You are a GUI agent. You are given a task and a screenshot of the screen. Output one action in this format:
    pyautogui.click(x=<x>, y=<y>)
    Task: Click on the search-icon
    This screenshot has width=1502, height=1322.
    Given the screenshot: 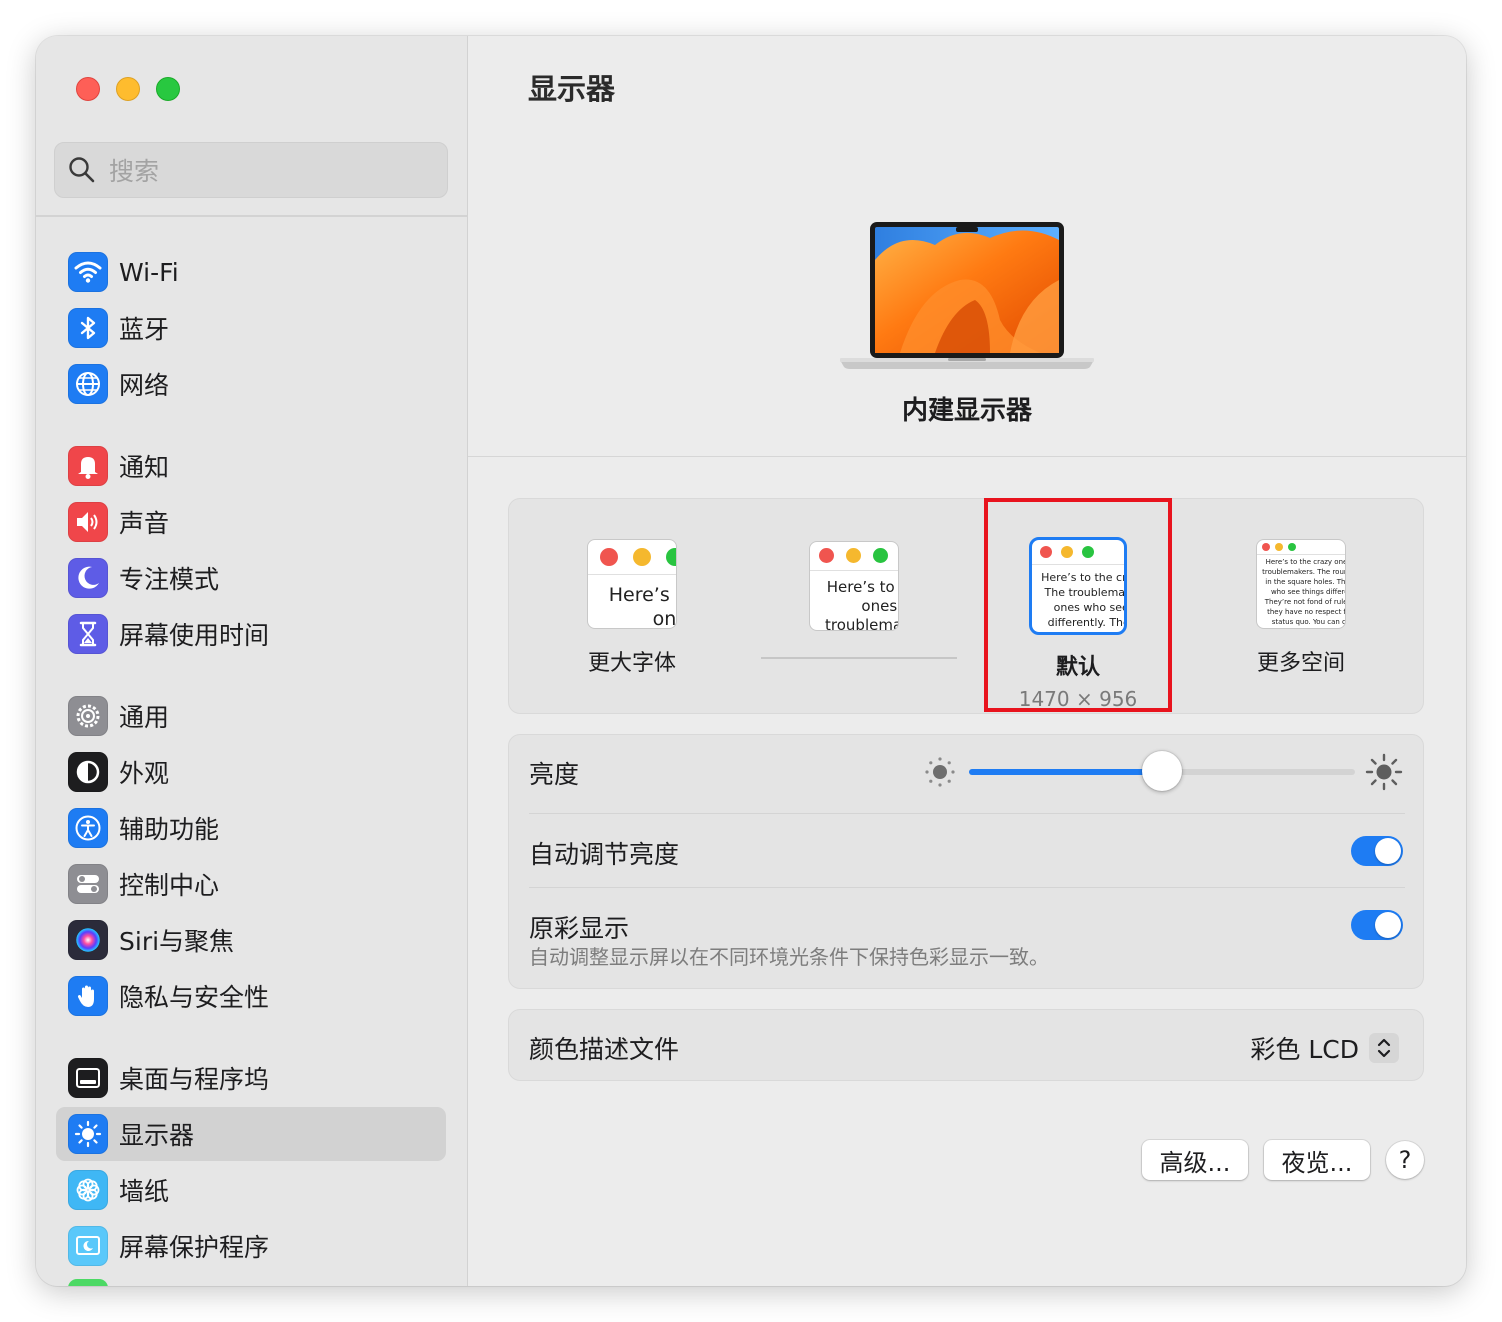 What is the action you would take?
    pyautogui.click(x=82, y=170)
    